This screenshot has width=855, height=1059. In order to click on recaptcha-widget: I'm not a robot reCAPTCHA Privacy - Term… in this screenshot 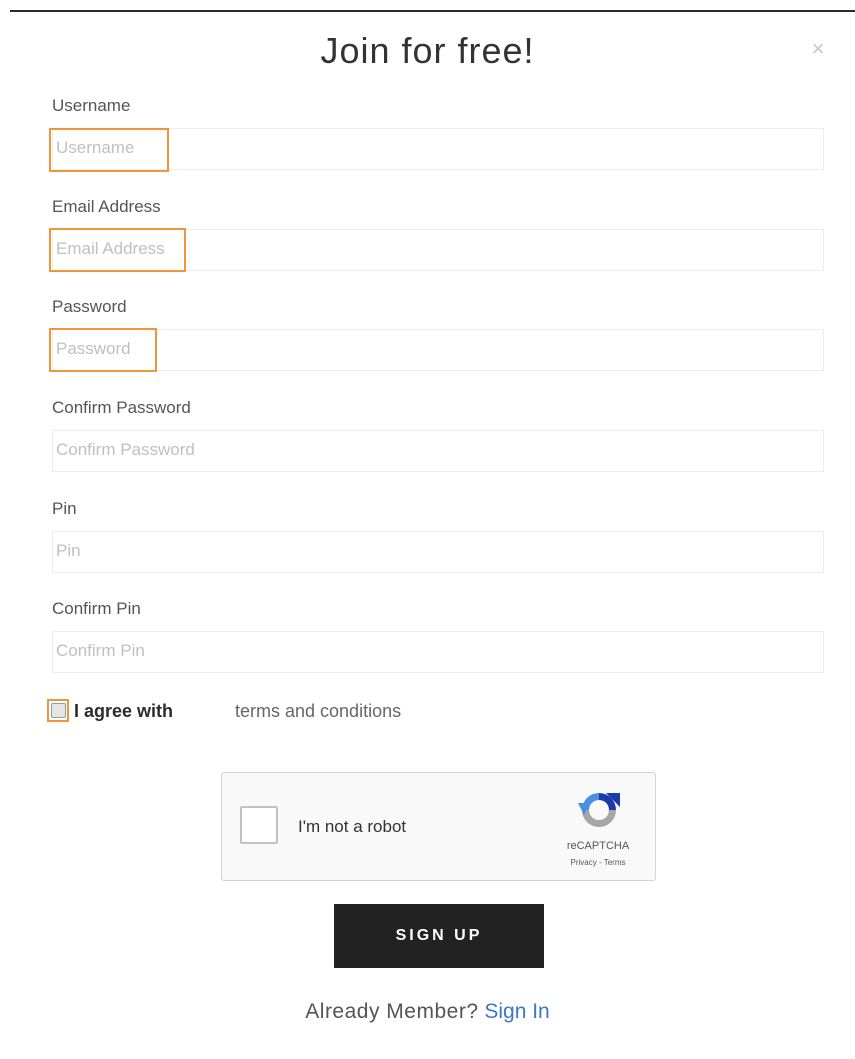, I will do `click(438, 826)`.